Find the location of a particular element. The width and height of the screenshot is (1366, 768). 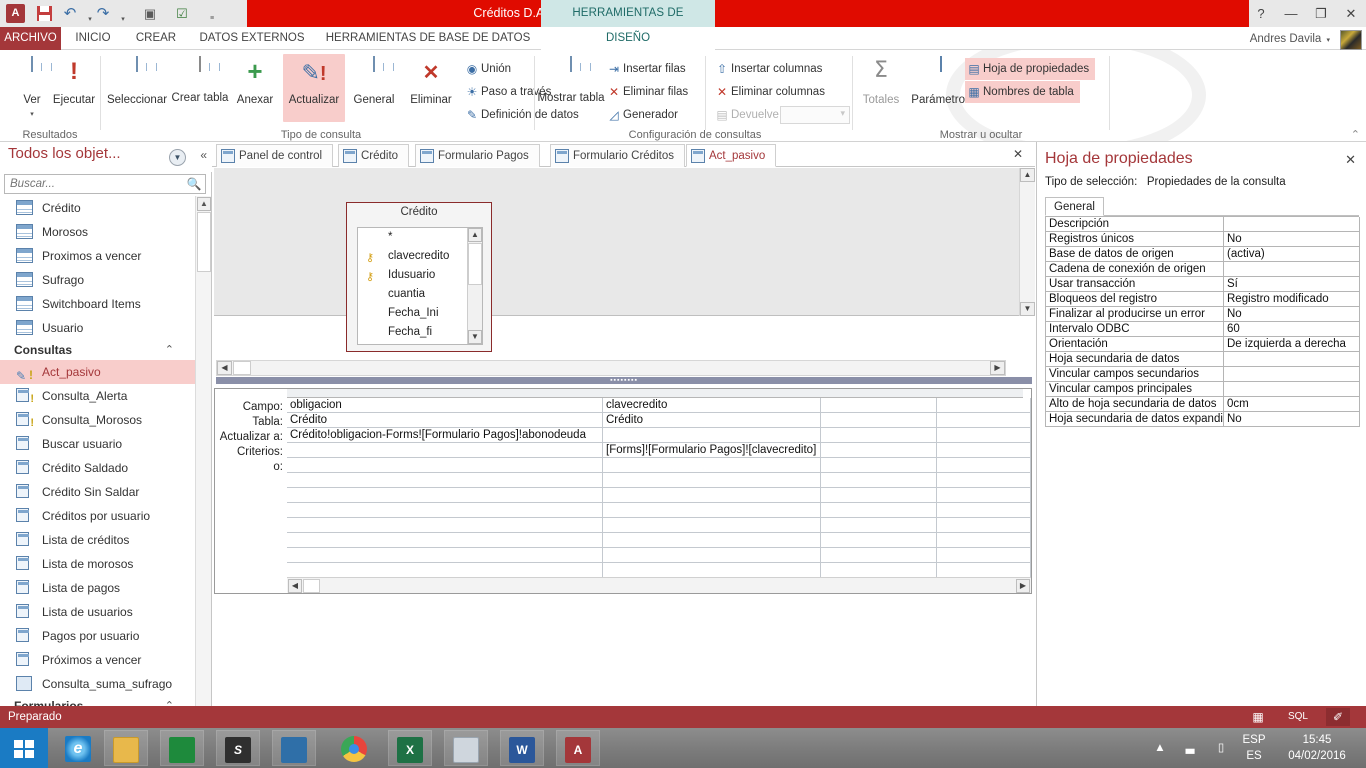

nav-item-proximos-a-vencer: Proximos a vencer is located at coordinates (98, 256).